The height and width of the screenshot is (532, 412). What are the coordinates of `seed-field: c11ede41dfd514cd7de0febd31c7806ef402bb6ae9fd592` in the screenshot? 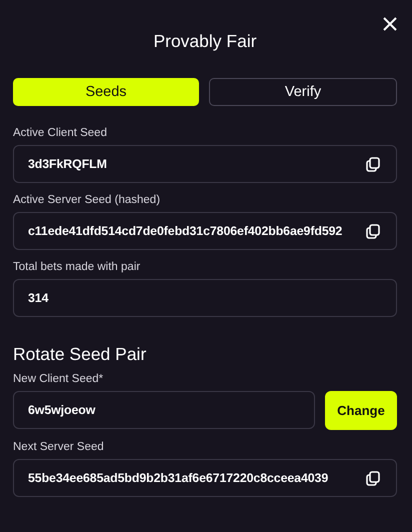 It's located at (205, 231).